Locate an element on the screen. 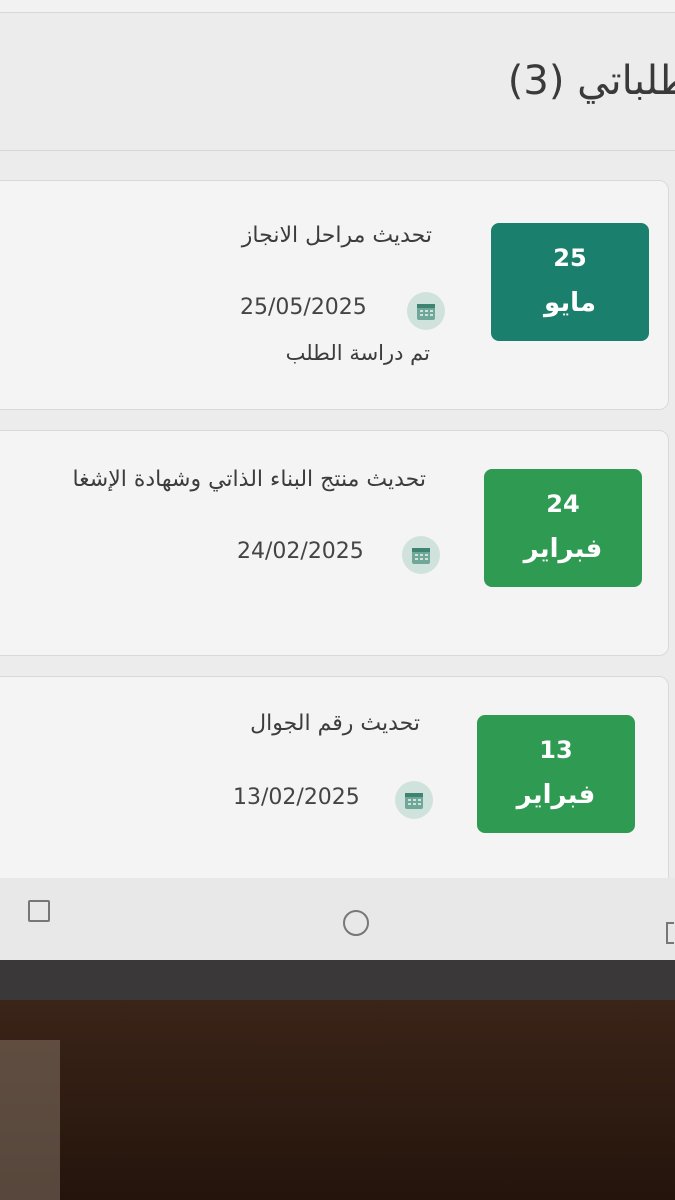 This screenshot has height=1200, width=675. badge-day: 24 is located at coordinates (563, 504).